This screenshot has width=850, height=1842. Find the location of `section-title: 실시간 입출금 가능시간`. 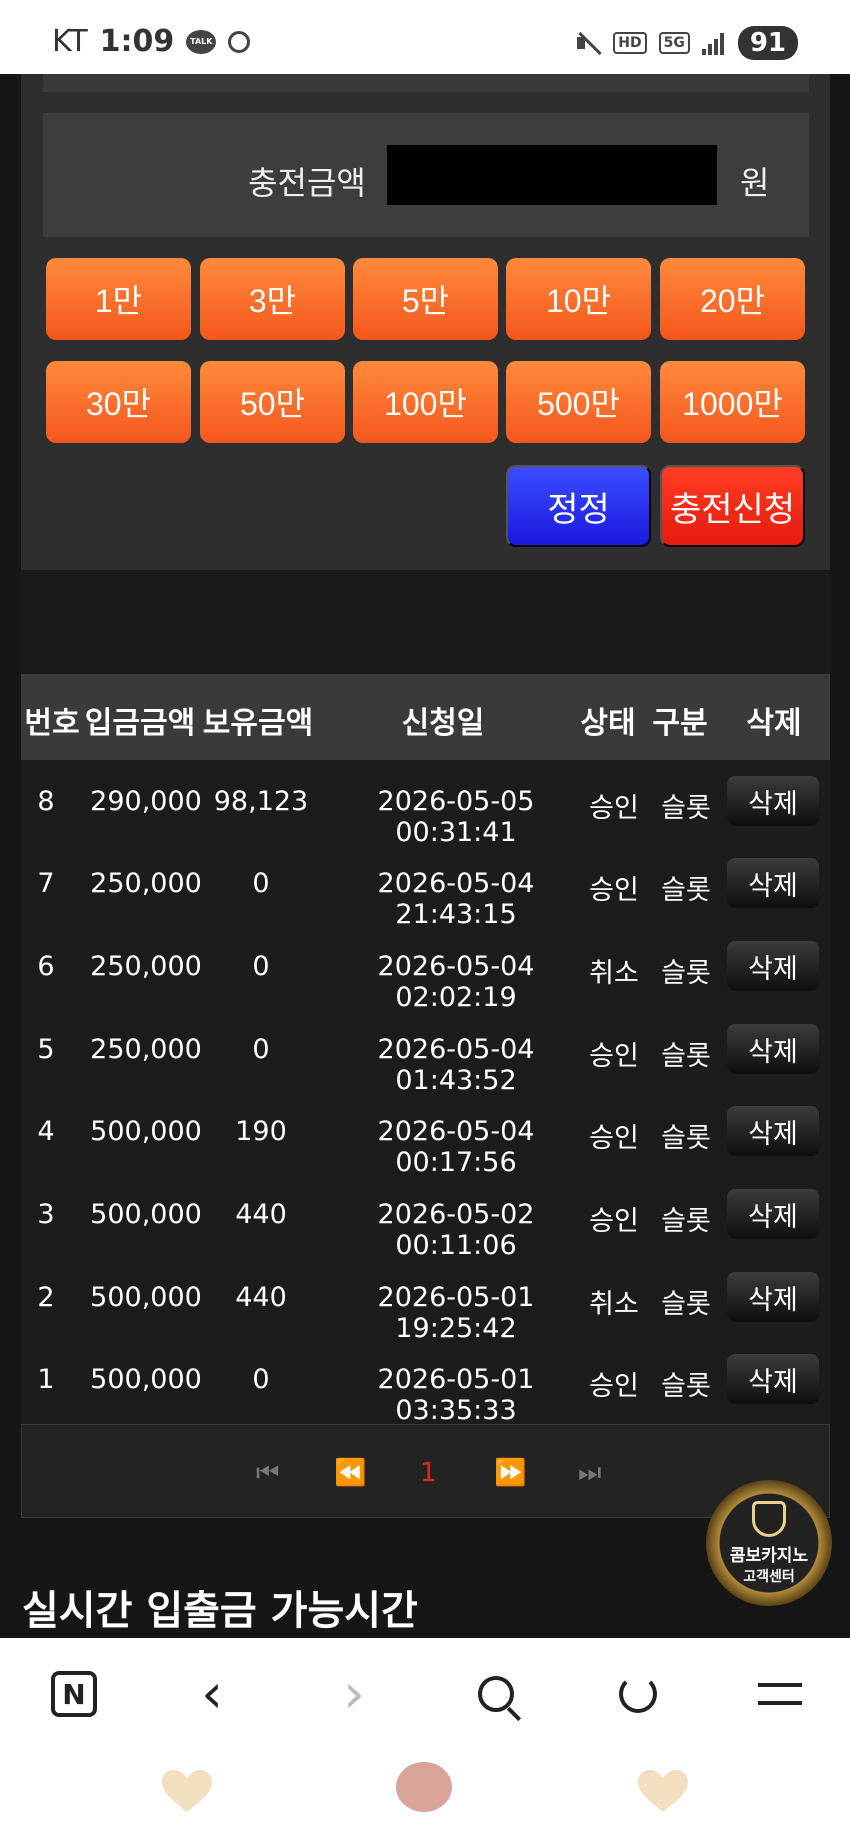

section-title: 실시간 입출금 가능시간 is located at coordinates (220, 1611).